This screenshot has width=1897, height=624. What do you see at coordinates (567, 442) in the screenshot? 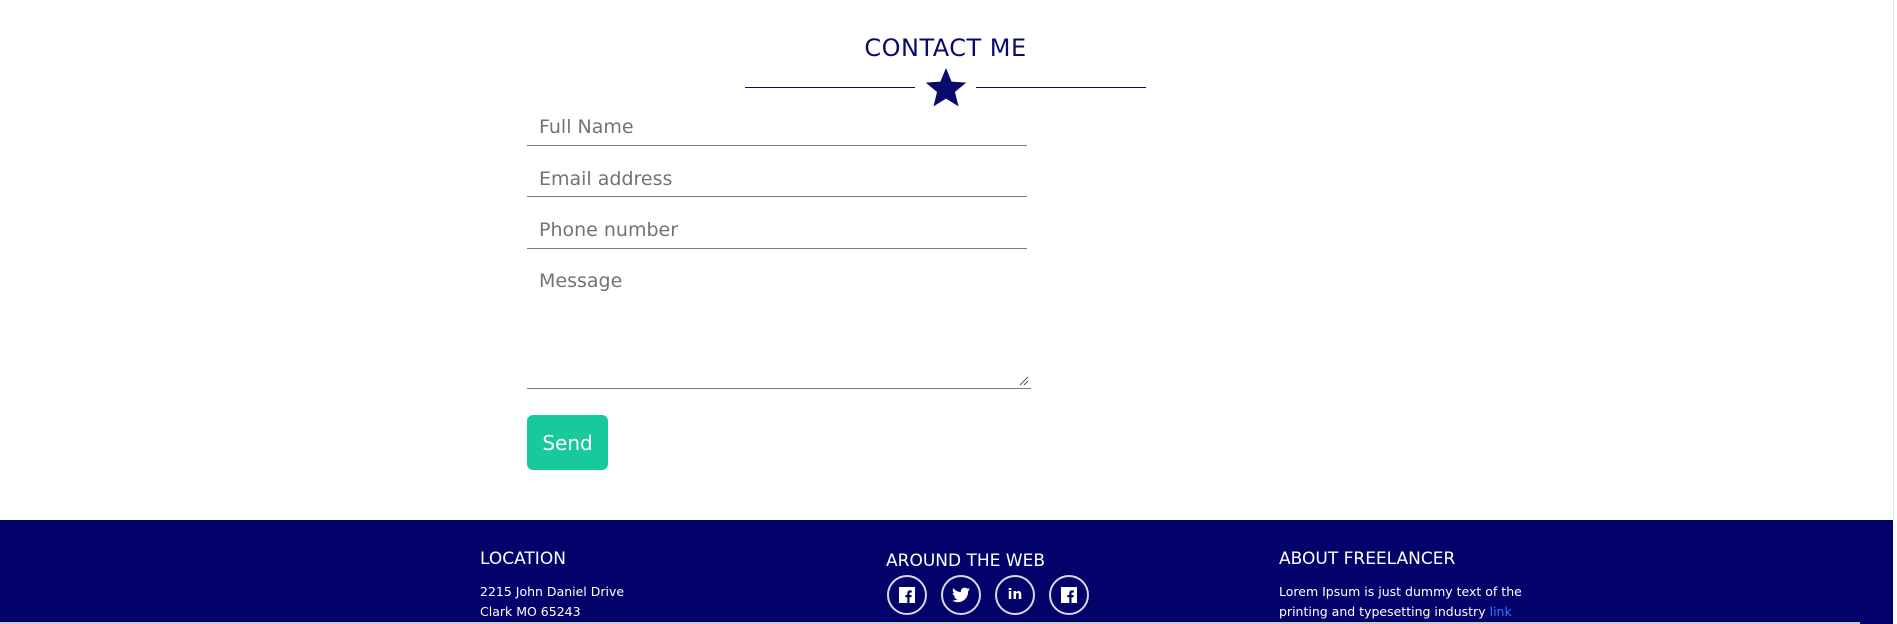
I see `send-button: Send` at bounding box center [567, 442].